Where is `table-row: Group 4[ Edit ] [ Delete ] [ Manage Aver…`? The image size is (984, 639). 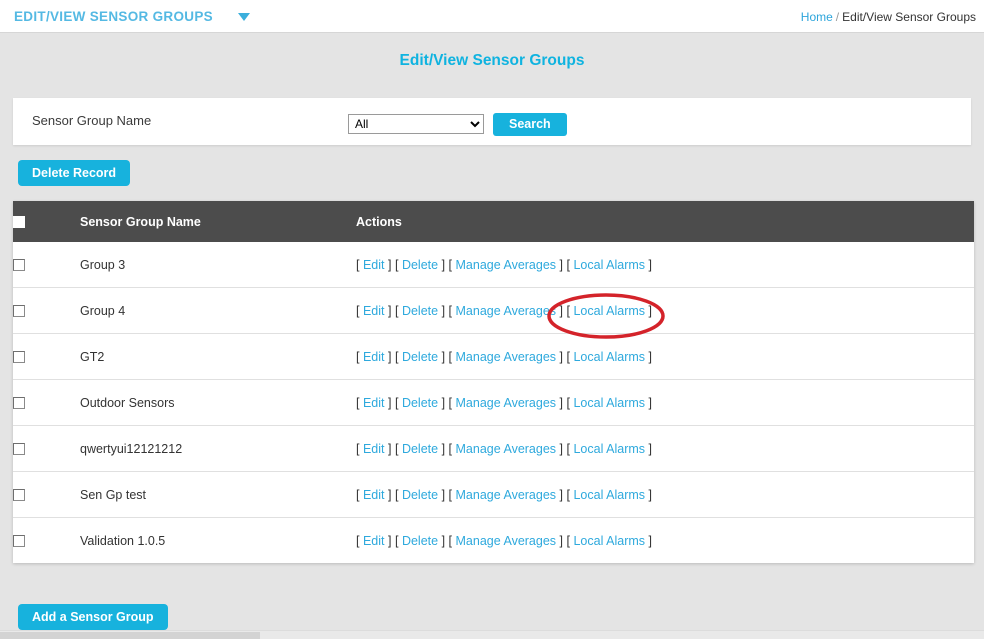 table-row: Group 4[ Edit ] [ Delete ] [ Manage Aver… is located at coordinates (493, 310).